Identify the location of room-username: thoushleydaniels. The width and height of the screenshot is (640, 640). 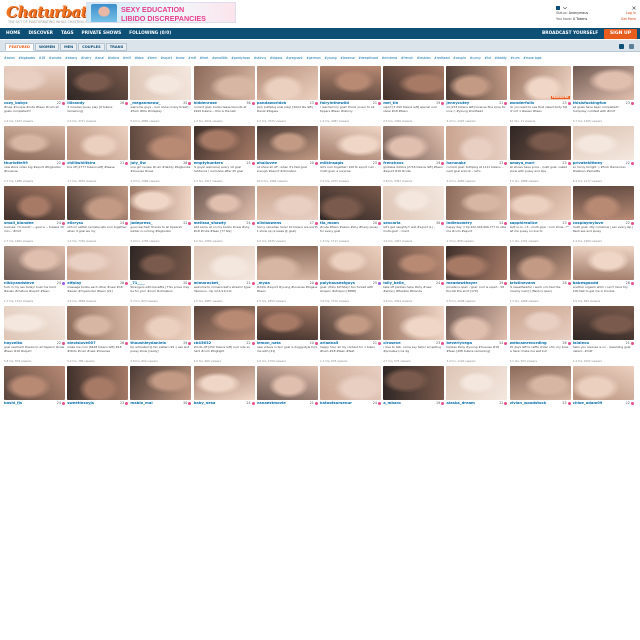
(152, 343).